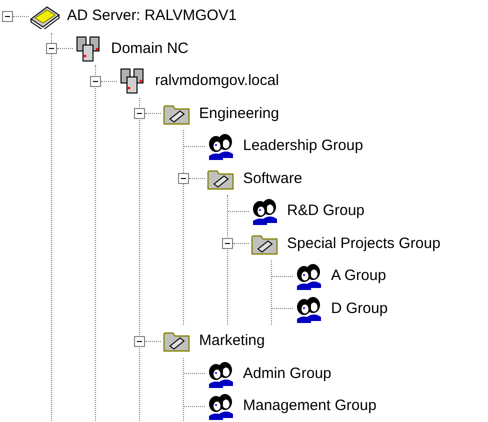 The image size is (488, 422). I want to click on tree-item-label: Admin Group, so click(287, 373).